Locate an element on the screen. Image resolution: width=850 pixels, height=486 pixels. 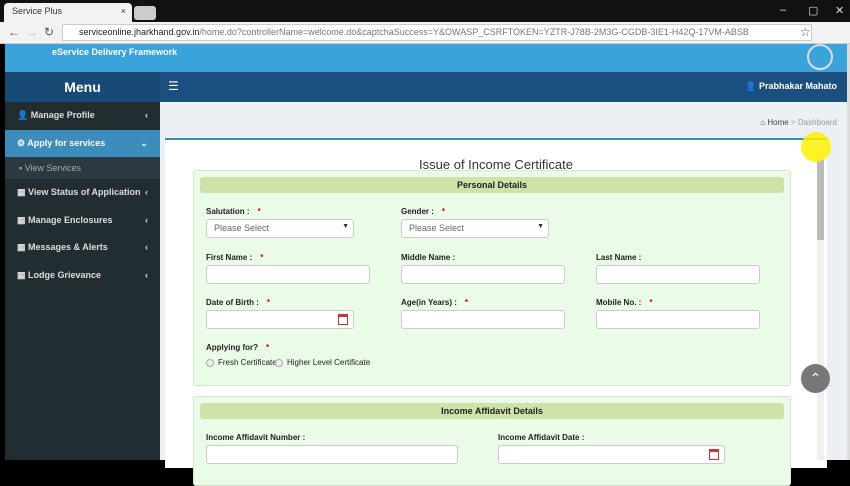
middle-name-input is located at coordinates (483, 274).